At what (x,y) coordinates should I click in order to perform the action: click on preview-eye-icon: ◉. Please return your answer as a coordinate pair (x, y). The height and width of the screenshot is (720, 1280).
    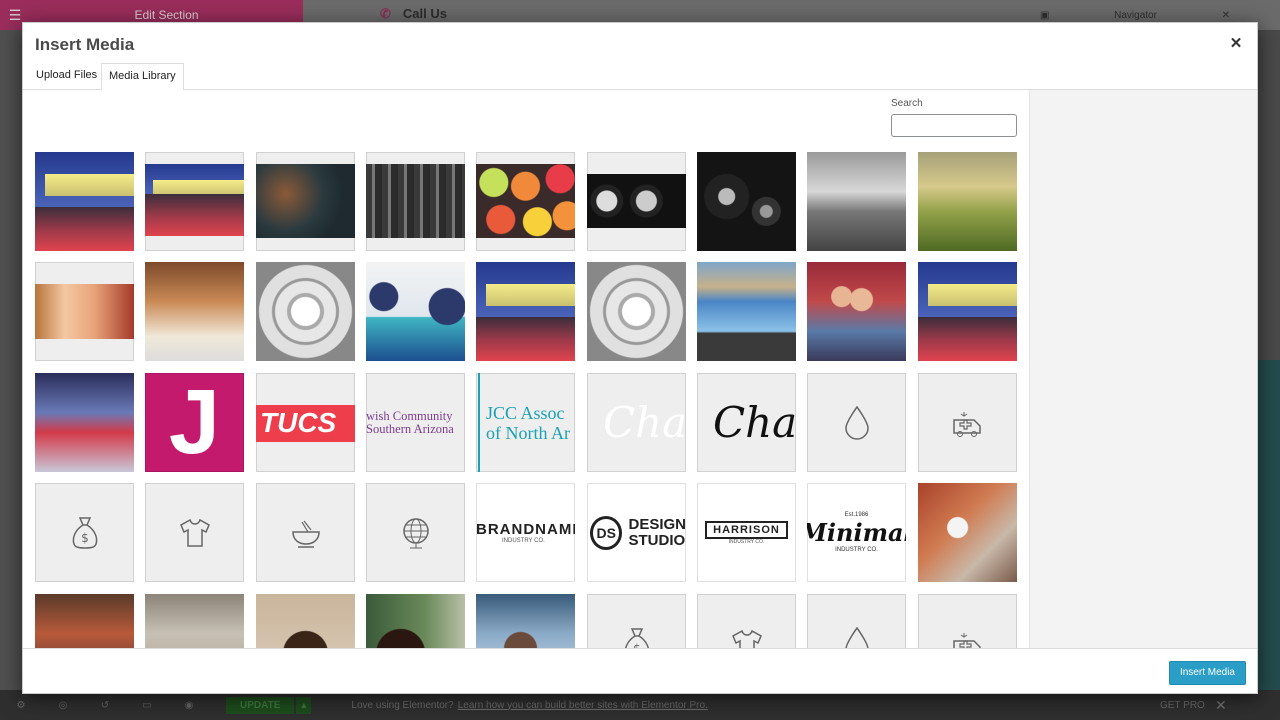
    Looking at the image, I should click on (189, 705).